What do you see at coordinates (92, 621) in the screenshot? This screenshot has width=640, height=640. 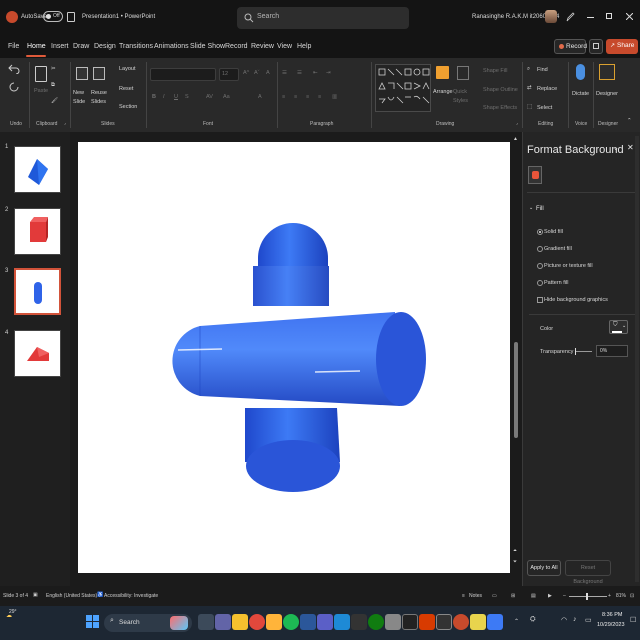 I see `start-button` at bounding box center [92, 621].